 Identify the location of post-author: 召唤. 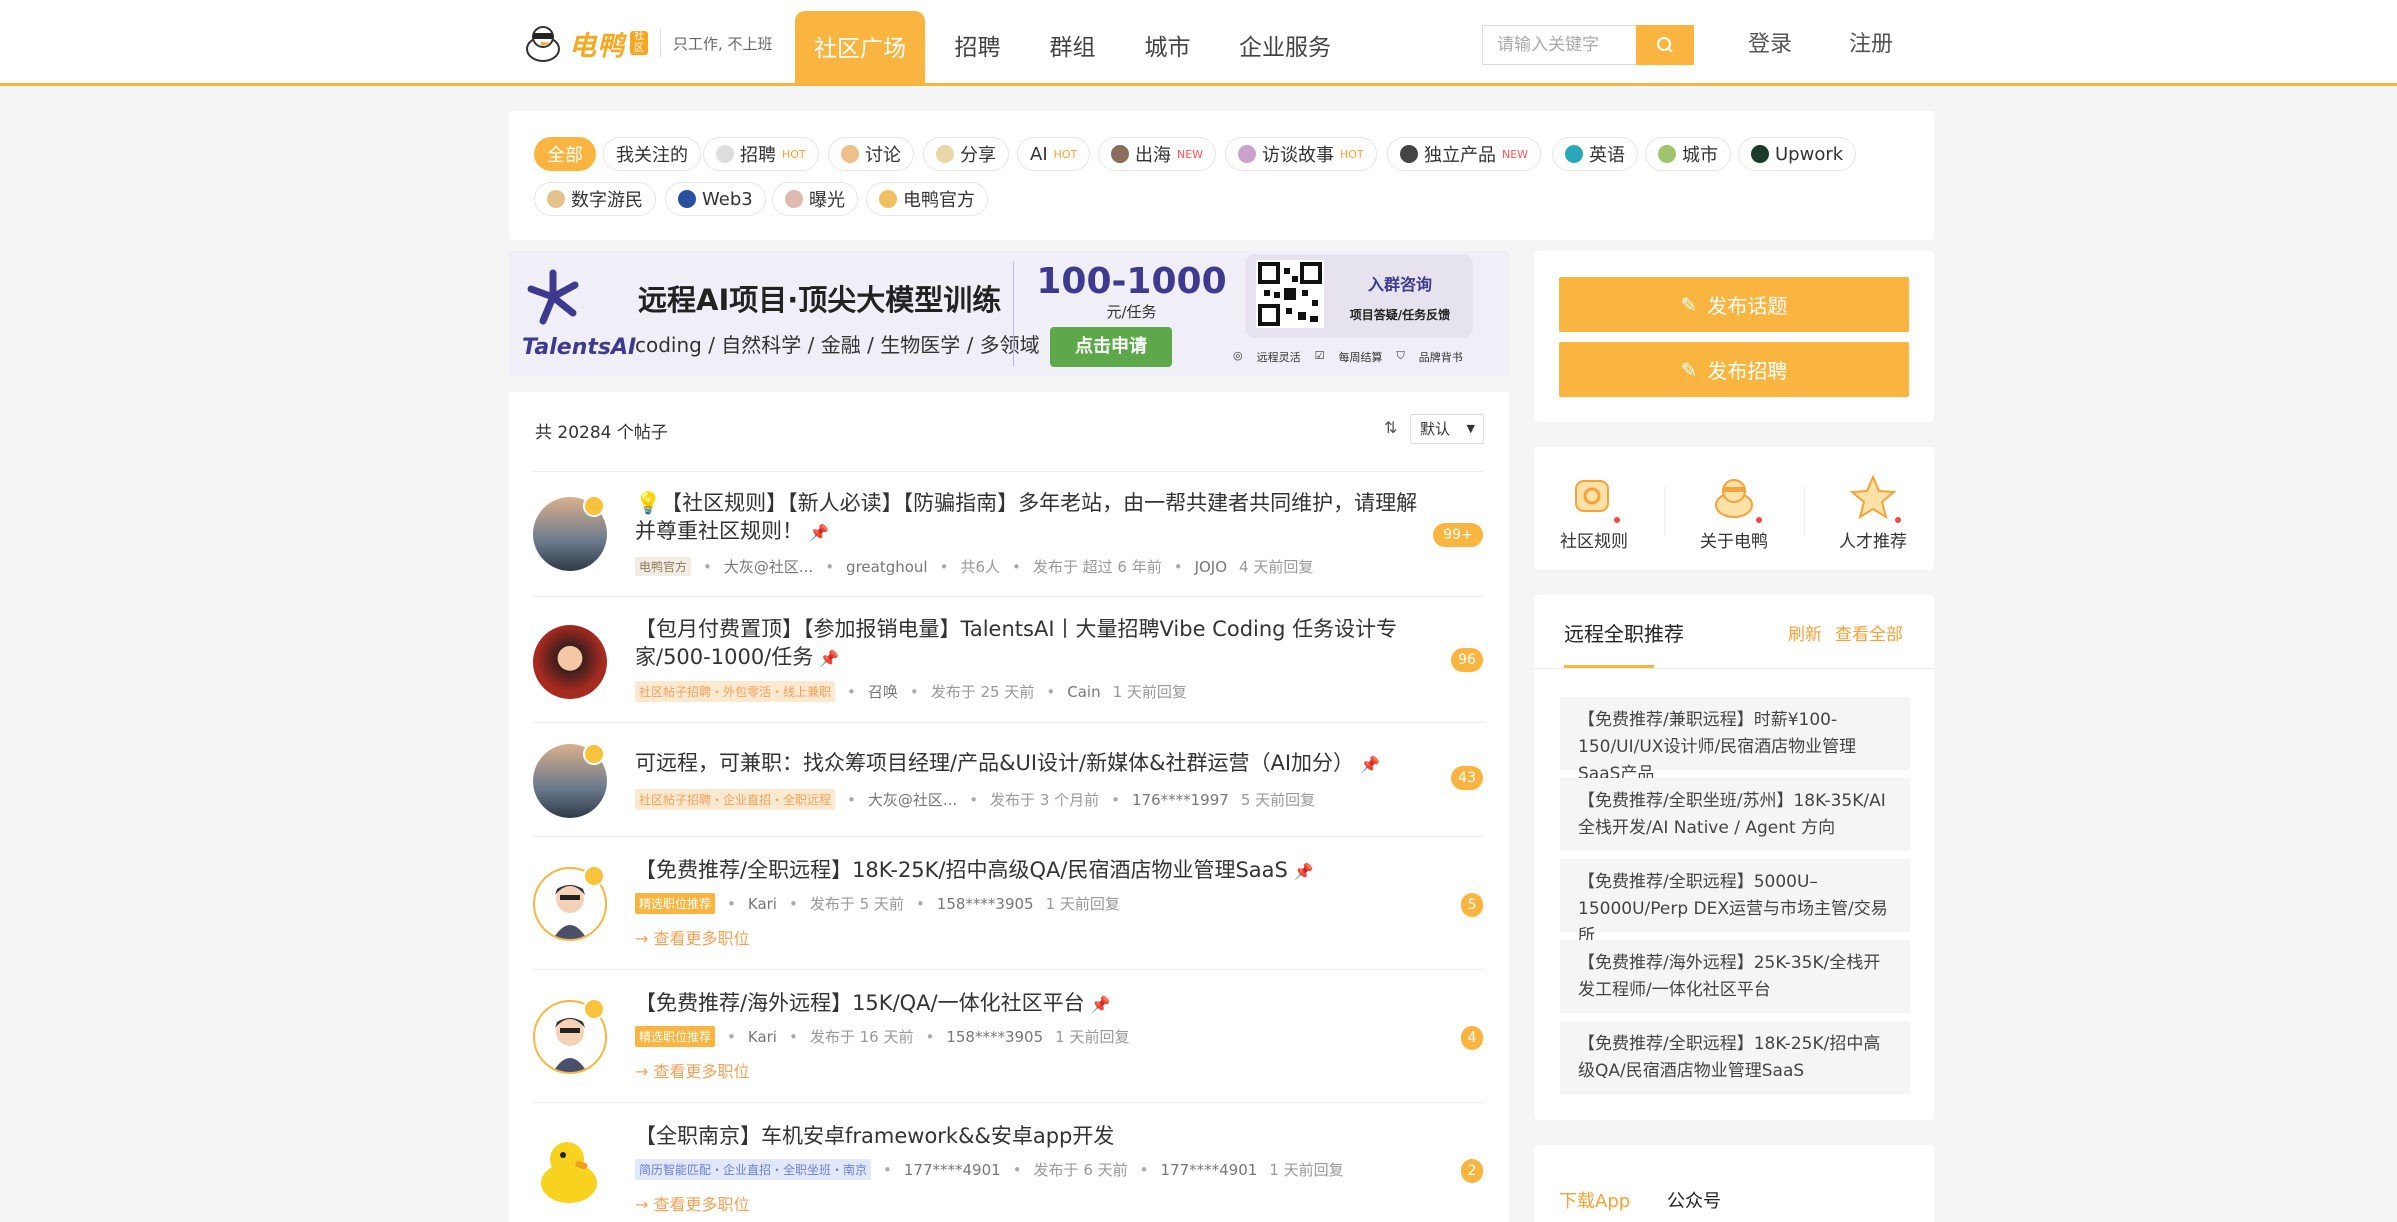
(883, 691).